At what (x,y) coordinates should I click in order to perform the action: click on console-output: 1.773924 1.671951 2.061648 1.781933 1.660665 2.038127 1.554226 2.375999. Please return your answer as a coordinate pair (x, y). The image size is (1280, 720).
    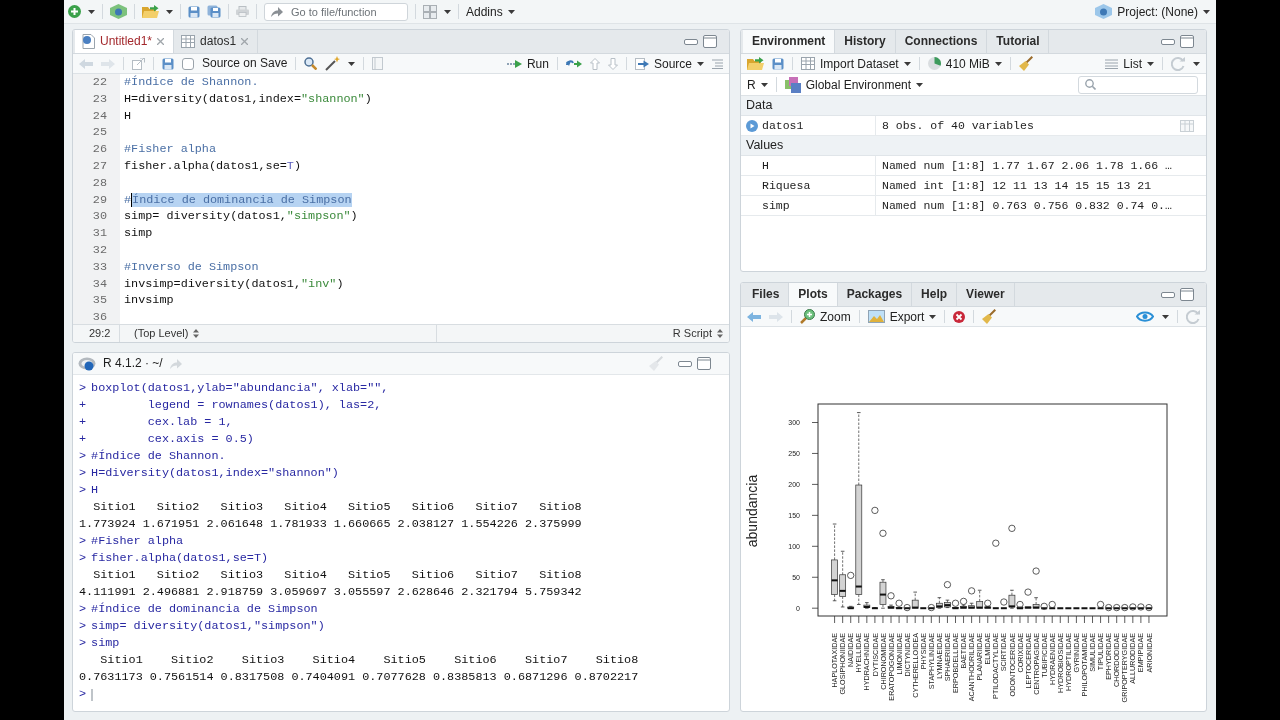
    Looking at the image, I should click on (331, 524).